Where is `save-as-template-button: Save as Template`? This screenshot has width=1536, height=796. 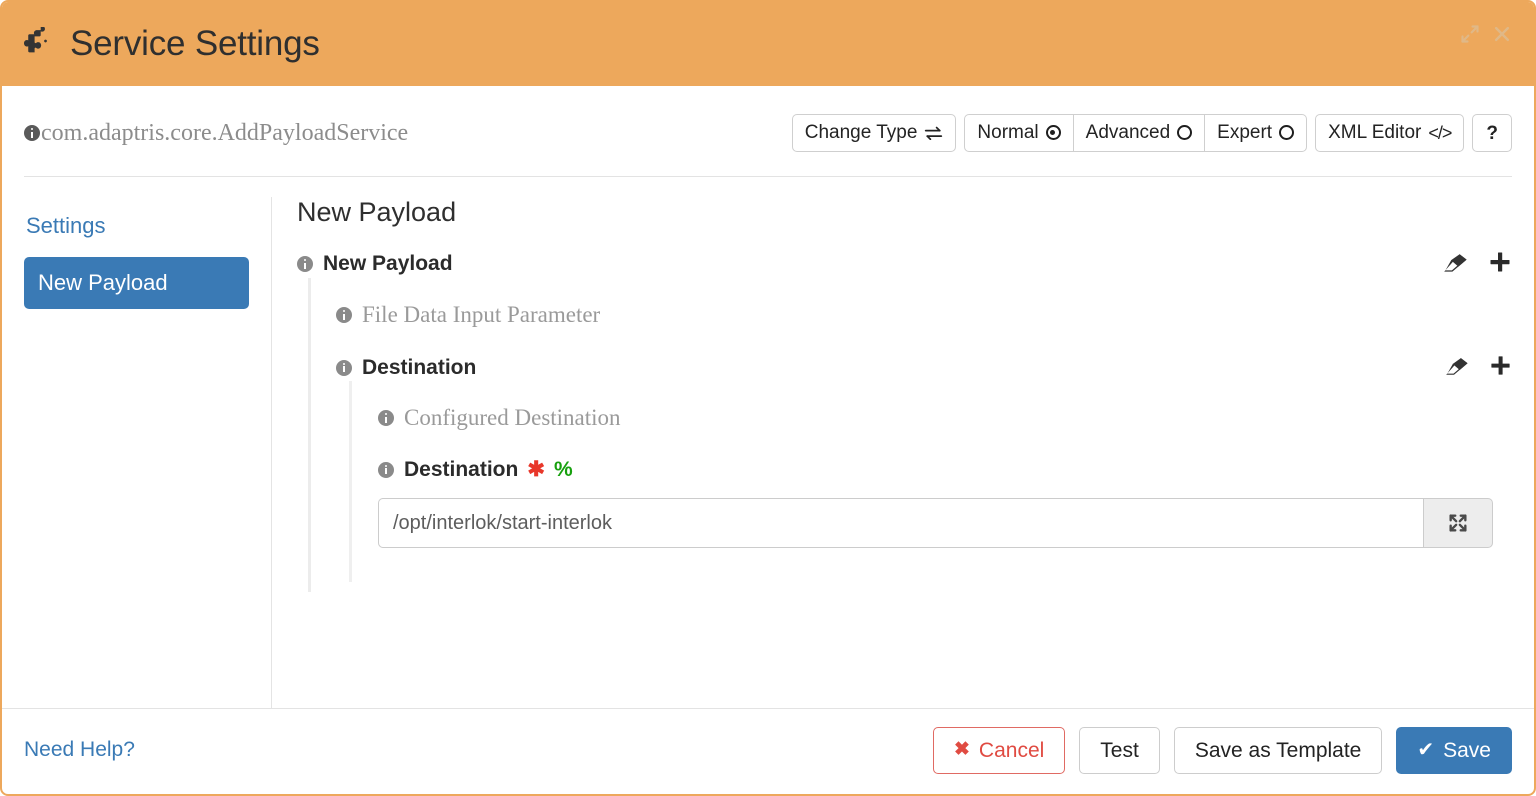
save-as-template-button: Save as Template is located at coordinates (1278, 750).